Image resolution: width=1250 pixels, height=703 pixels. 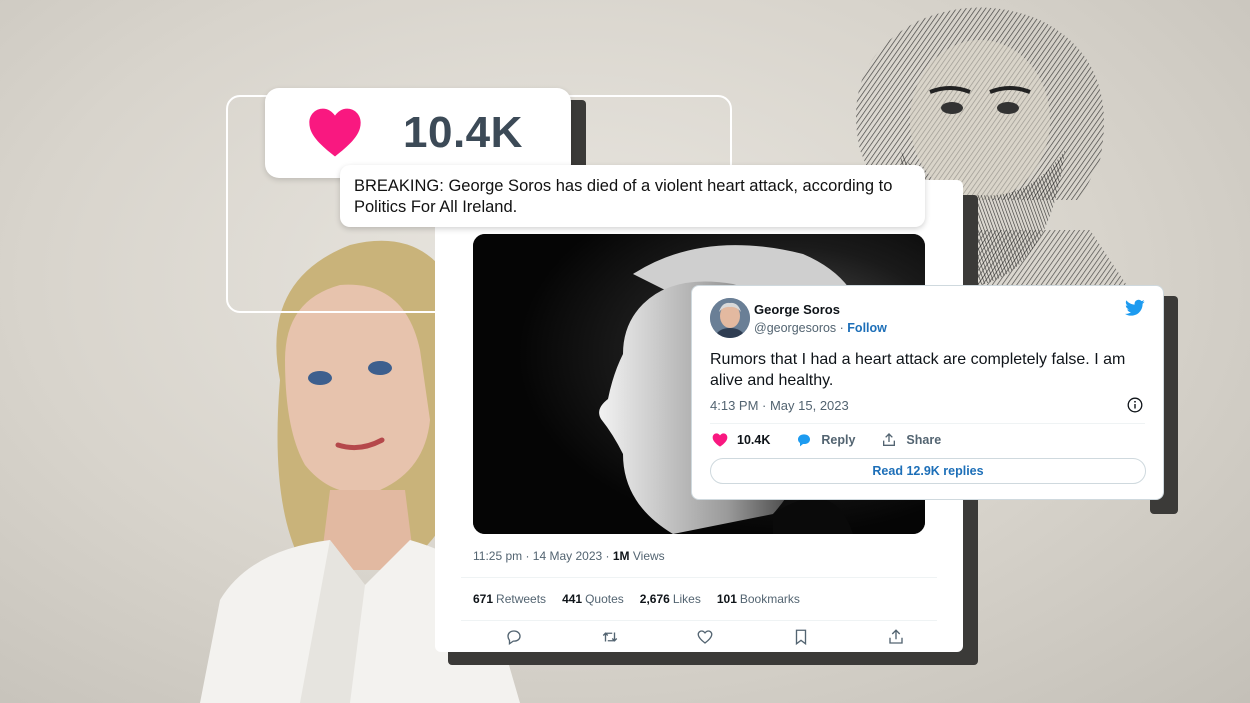 I want to click on follow-button: Follow, so click(x=867, y=328).